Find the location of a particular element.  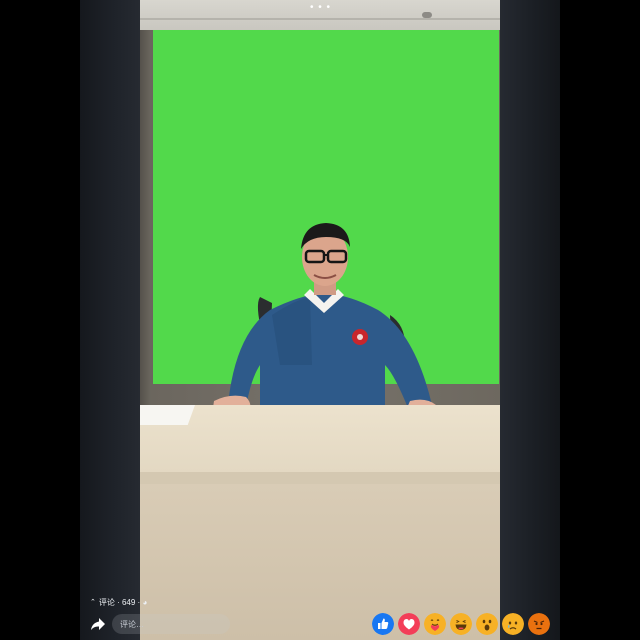

ceiling-seam is located at coordinates (320, 19).